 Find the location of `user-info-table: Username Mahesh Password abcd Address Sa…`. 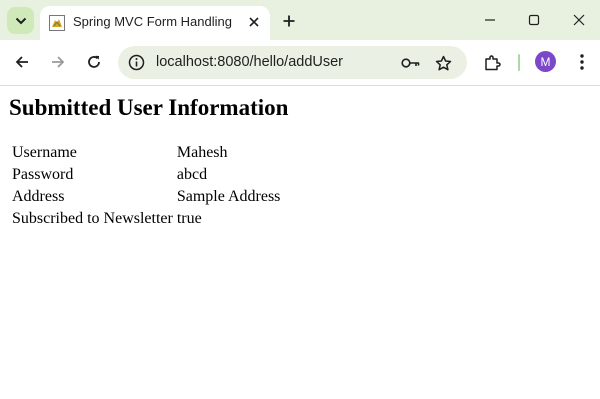

user-info-table: Username Mahesh Password abcd Address Sa… is located at coordinates (146, 186).